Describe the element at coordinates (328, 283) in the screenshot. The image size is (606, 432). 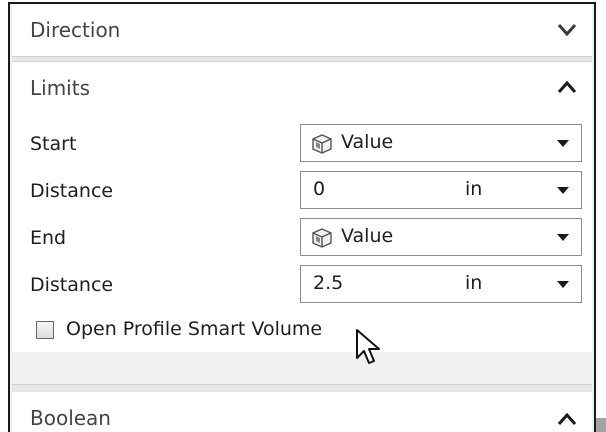
I see `end-distance-value: 2.5` at that location.